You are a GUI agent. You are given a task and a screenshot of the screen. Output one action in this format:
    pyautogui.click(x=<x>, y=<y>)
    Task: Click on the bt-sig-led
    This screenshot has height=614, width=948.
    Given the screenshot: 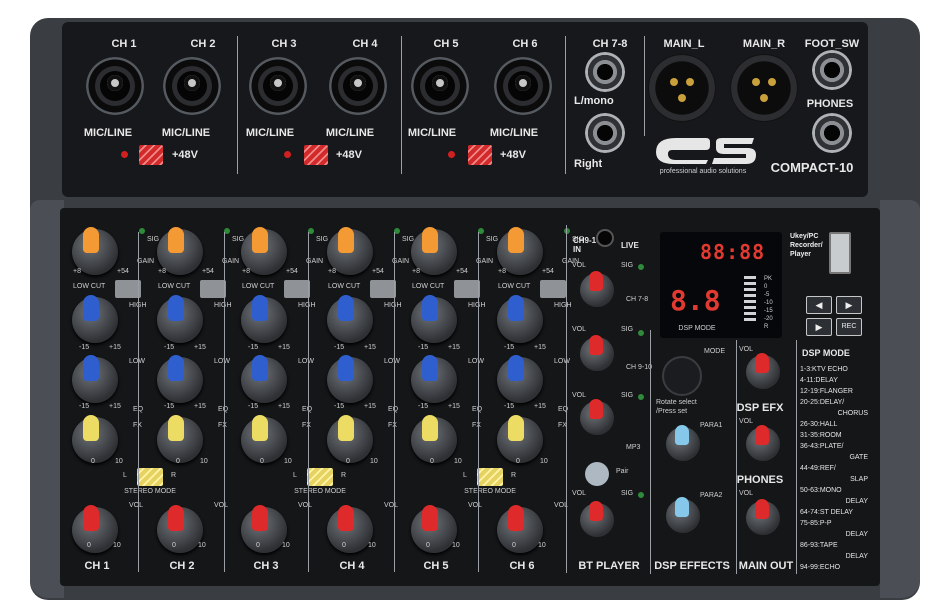 What is the action you would take?
    pyautogui.click(x=641, y=495)
    